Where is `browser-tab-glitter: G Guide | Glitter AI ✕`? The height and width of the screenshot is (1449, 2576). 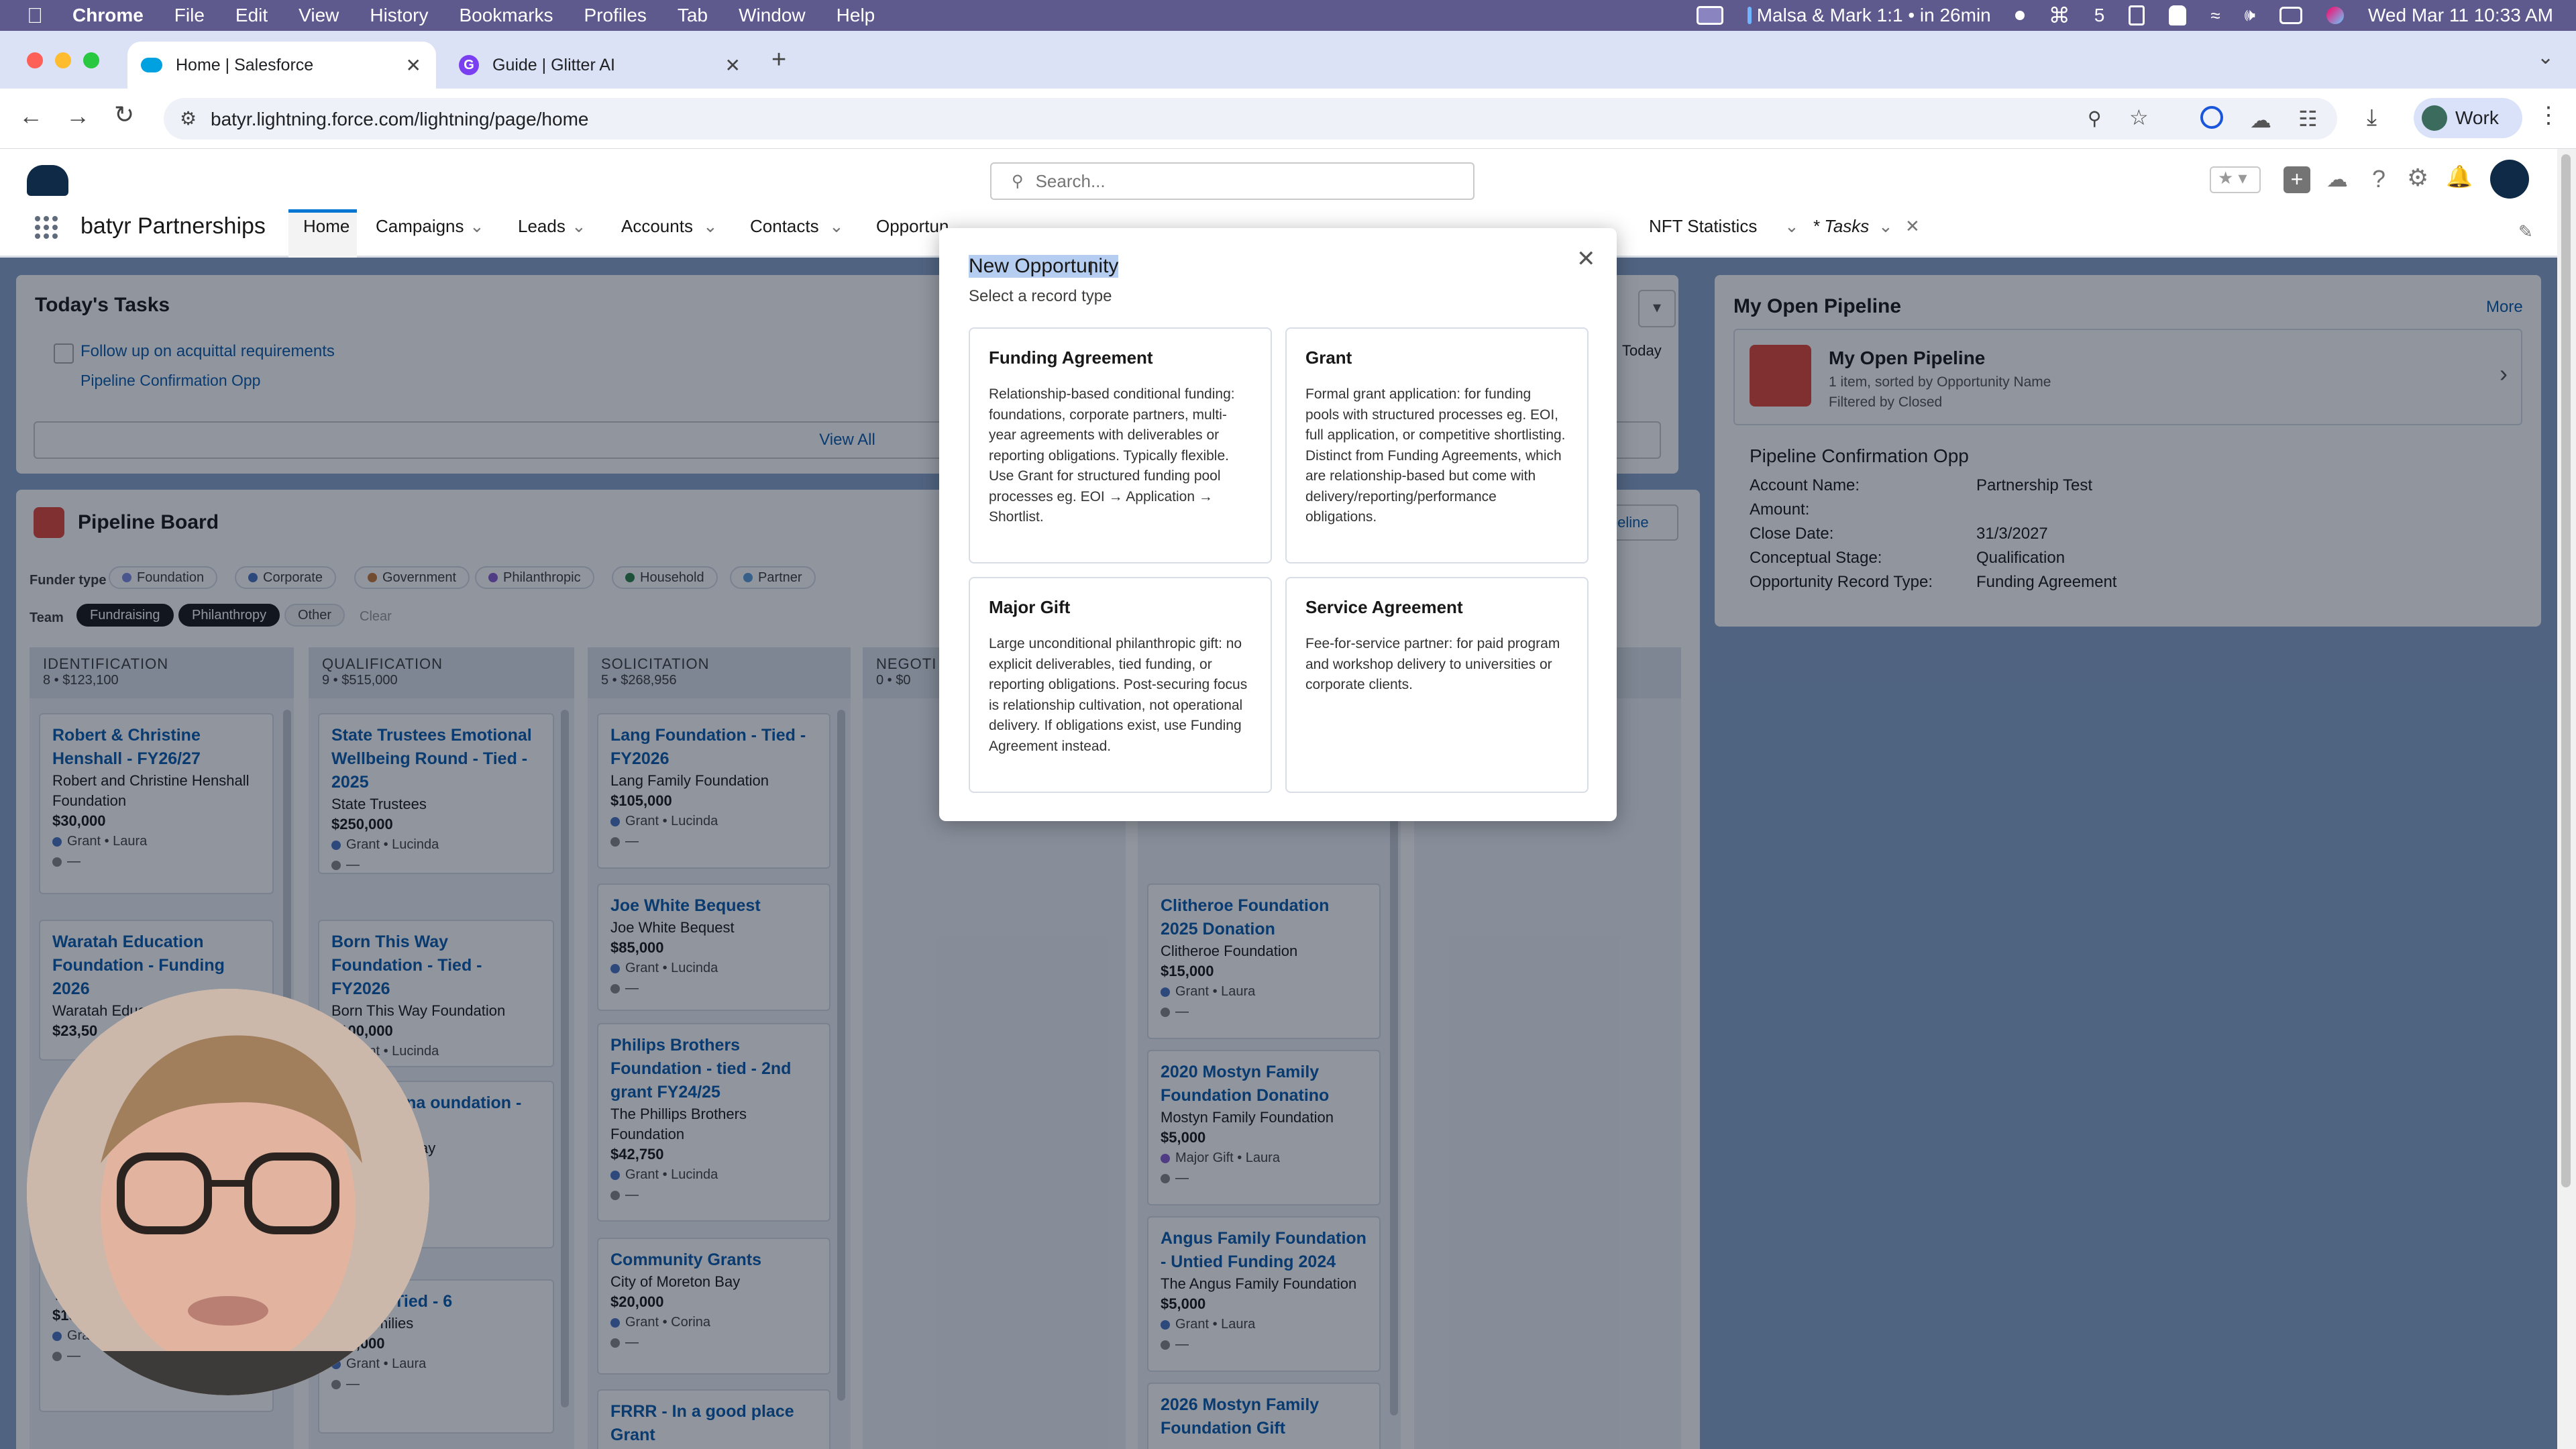
browser-tab-glitter: G Guide | Glitter AI ✕ is located at coordinates (601, 65).